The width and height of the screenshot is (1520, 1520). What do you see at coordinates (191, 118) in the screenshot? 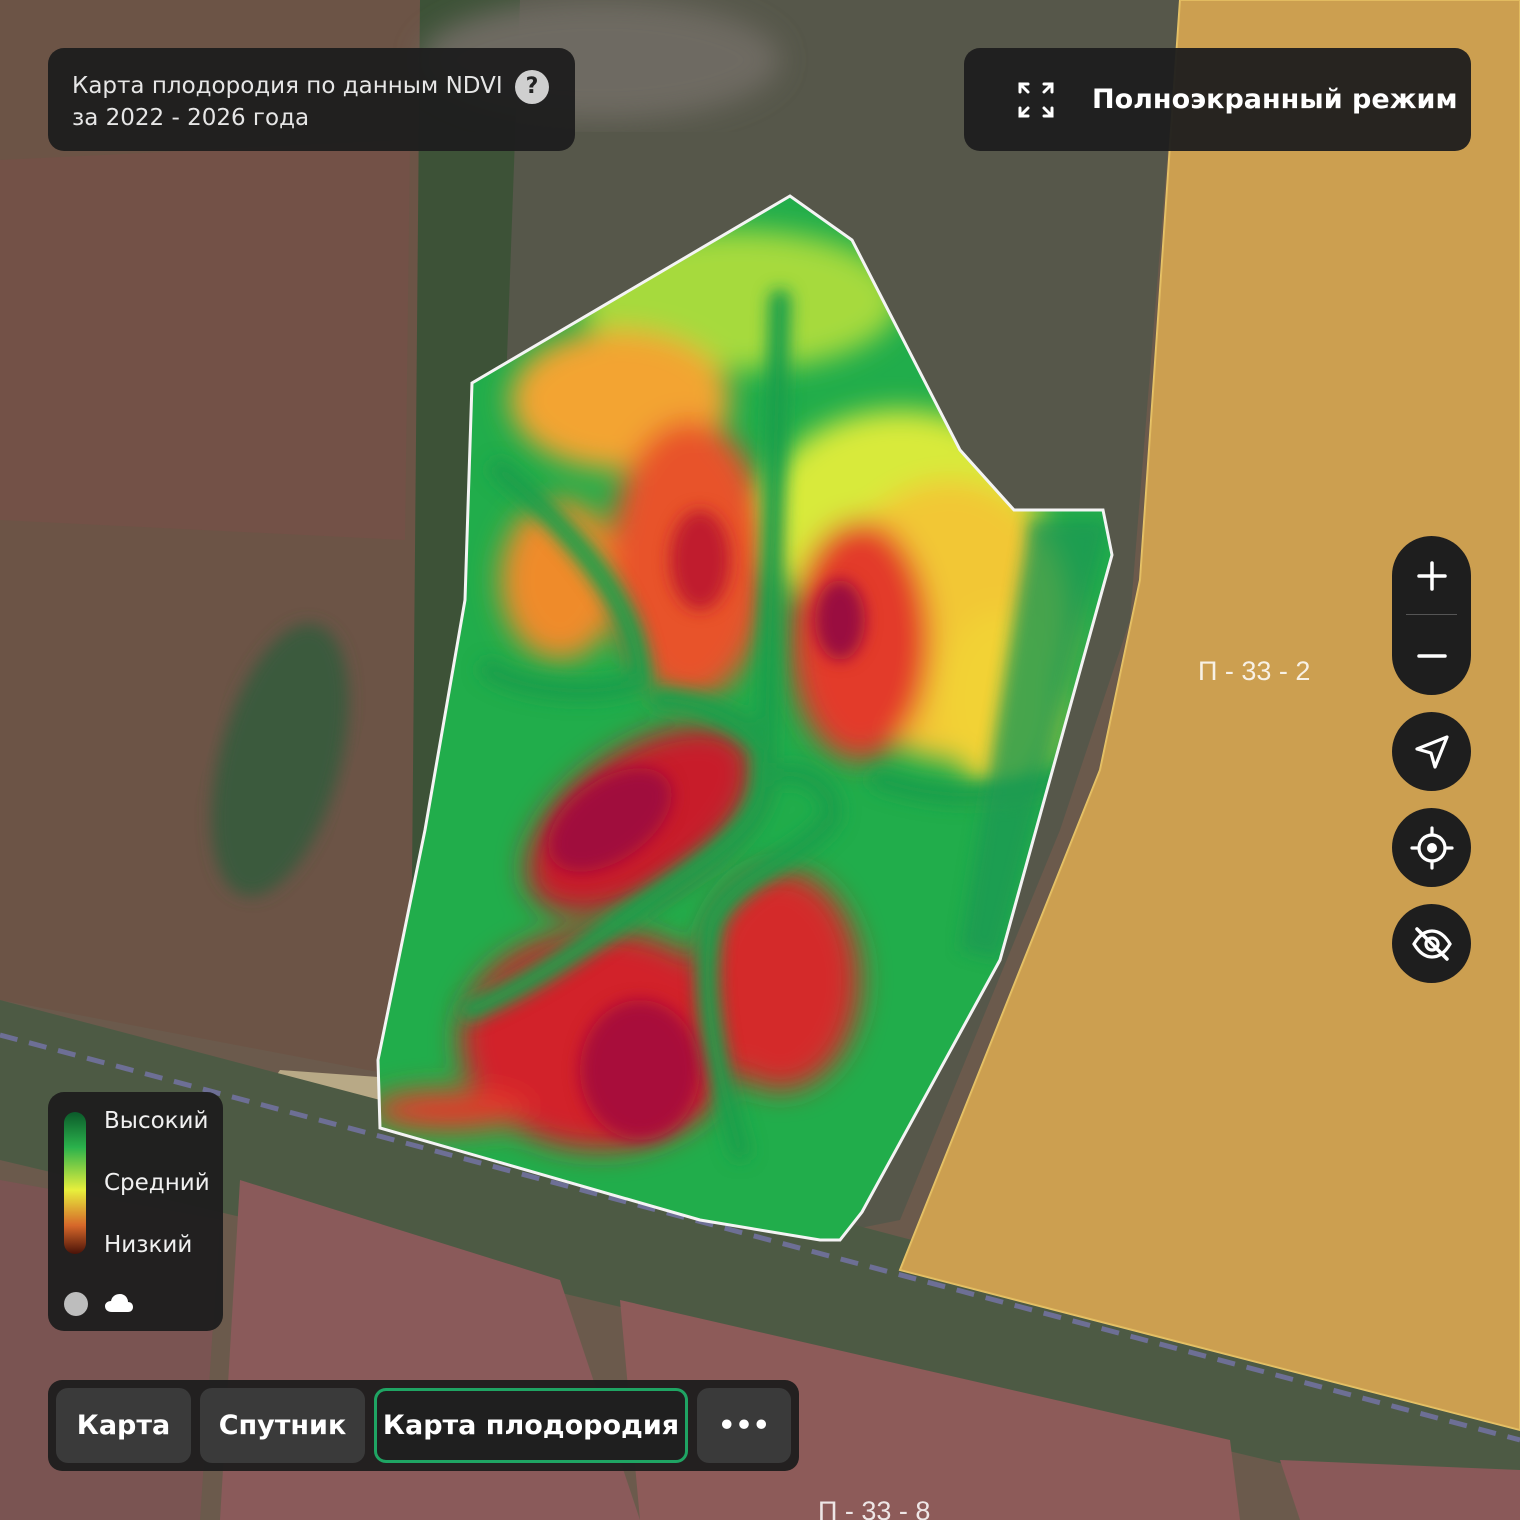
I see `map-info-period: за 2022 - 2026 года` at bounding box center [191, 118].